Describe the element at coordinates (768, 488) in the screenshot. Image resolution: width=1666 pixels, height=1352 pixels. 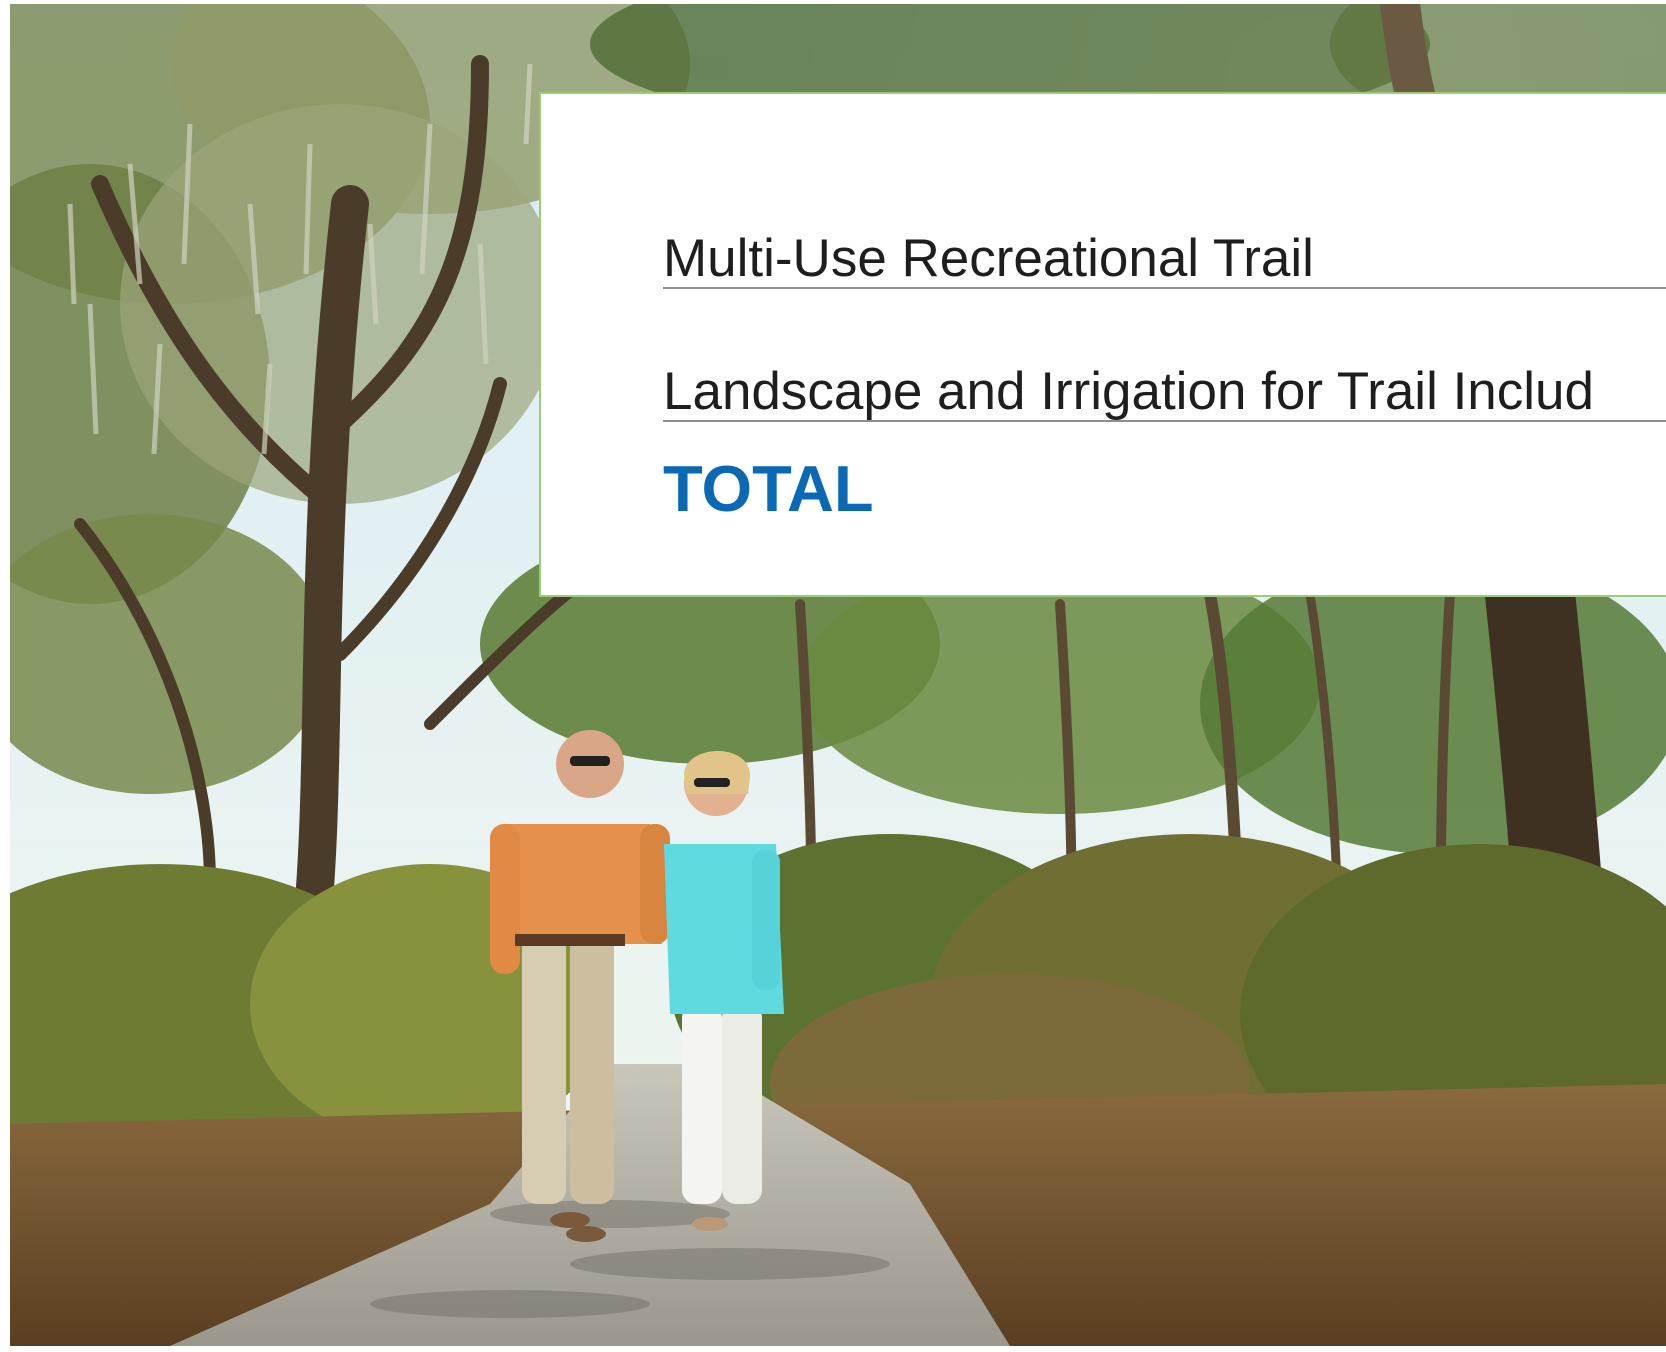
I see `total-label: TOTAL` at that location.